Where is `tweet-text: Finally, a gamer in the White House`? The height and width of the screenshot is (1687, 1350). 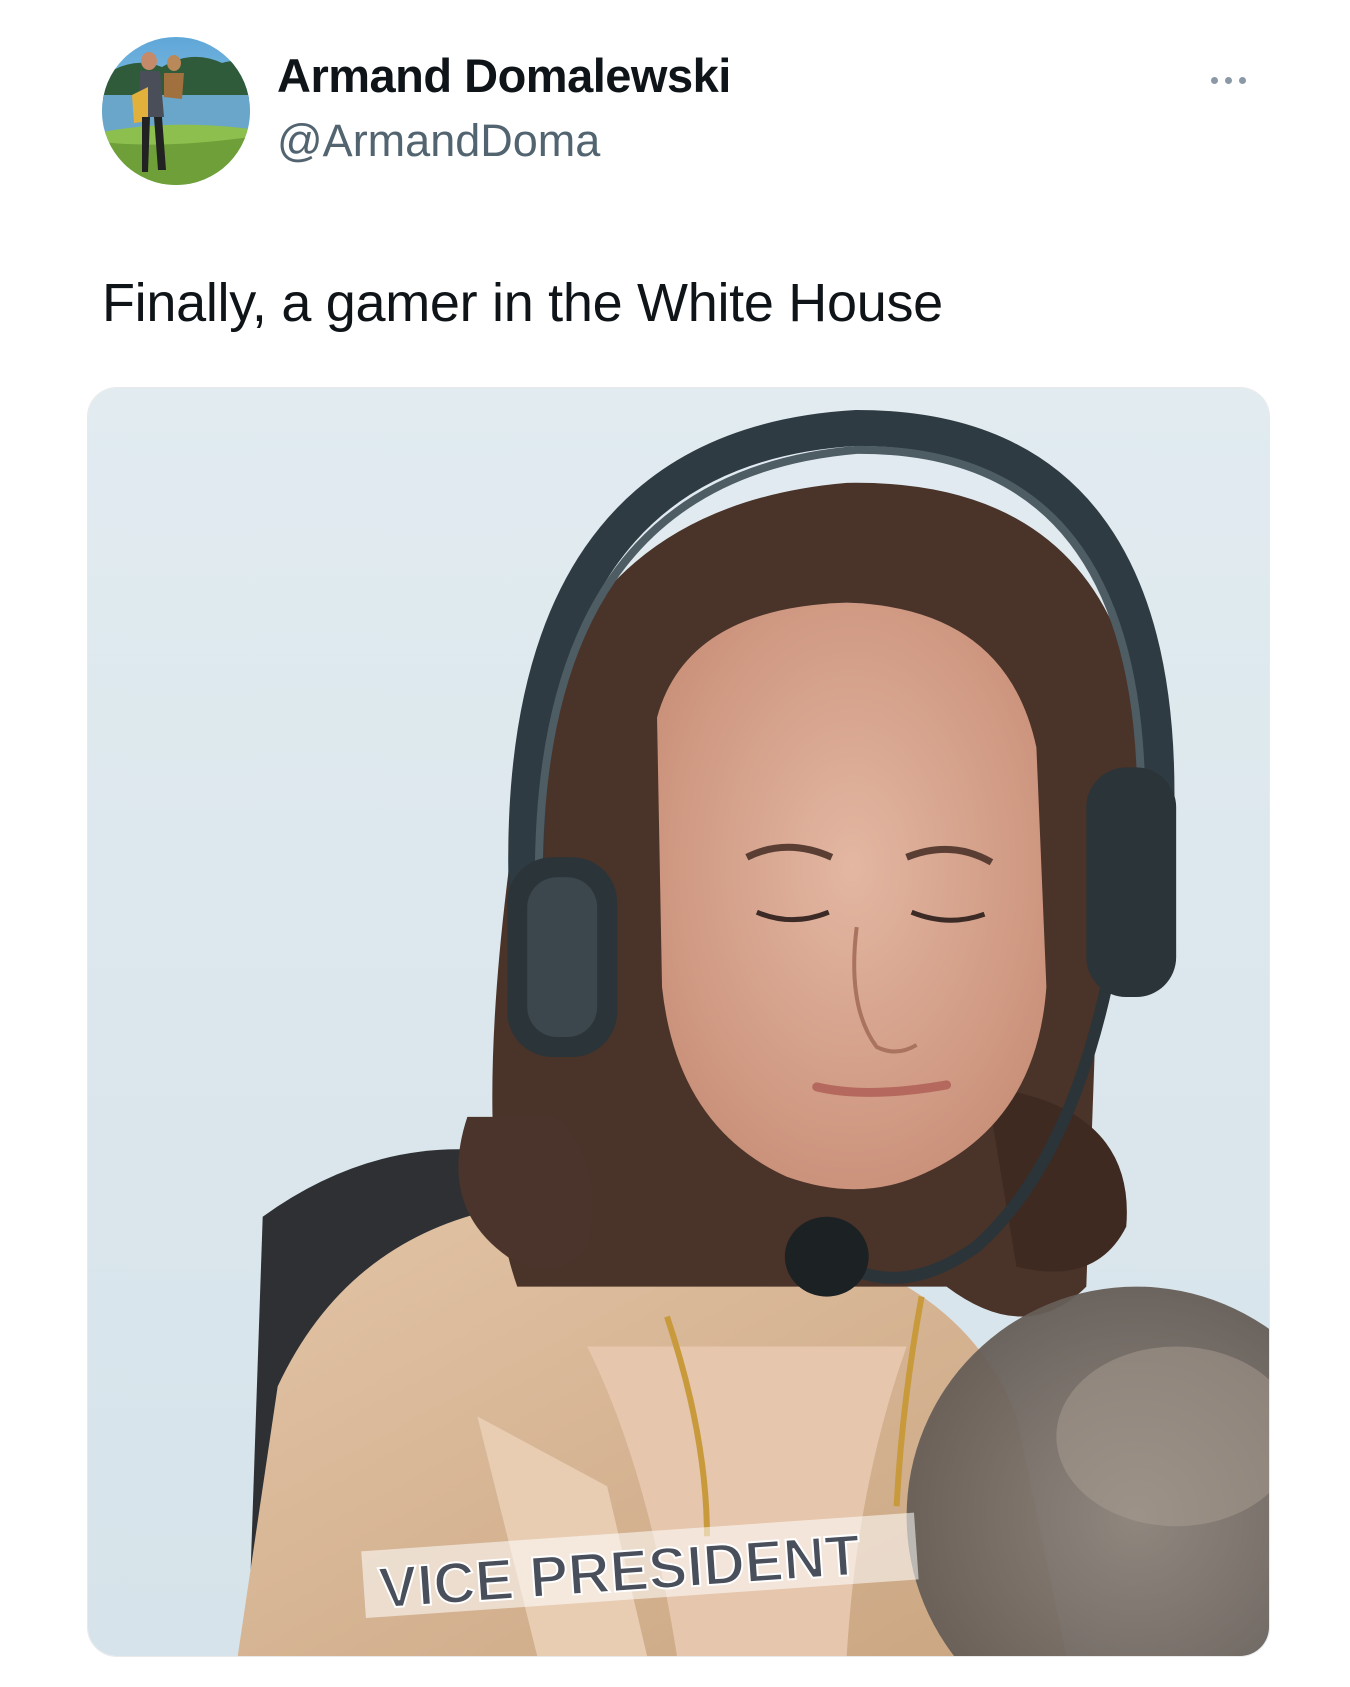 tweet-text: Finally, a gamer in the White House is located at coordinates (522, 303).